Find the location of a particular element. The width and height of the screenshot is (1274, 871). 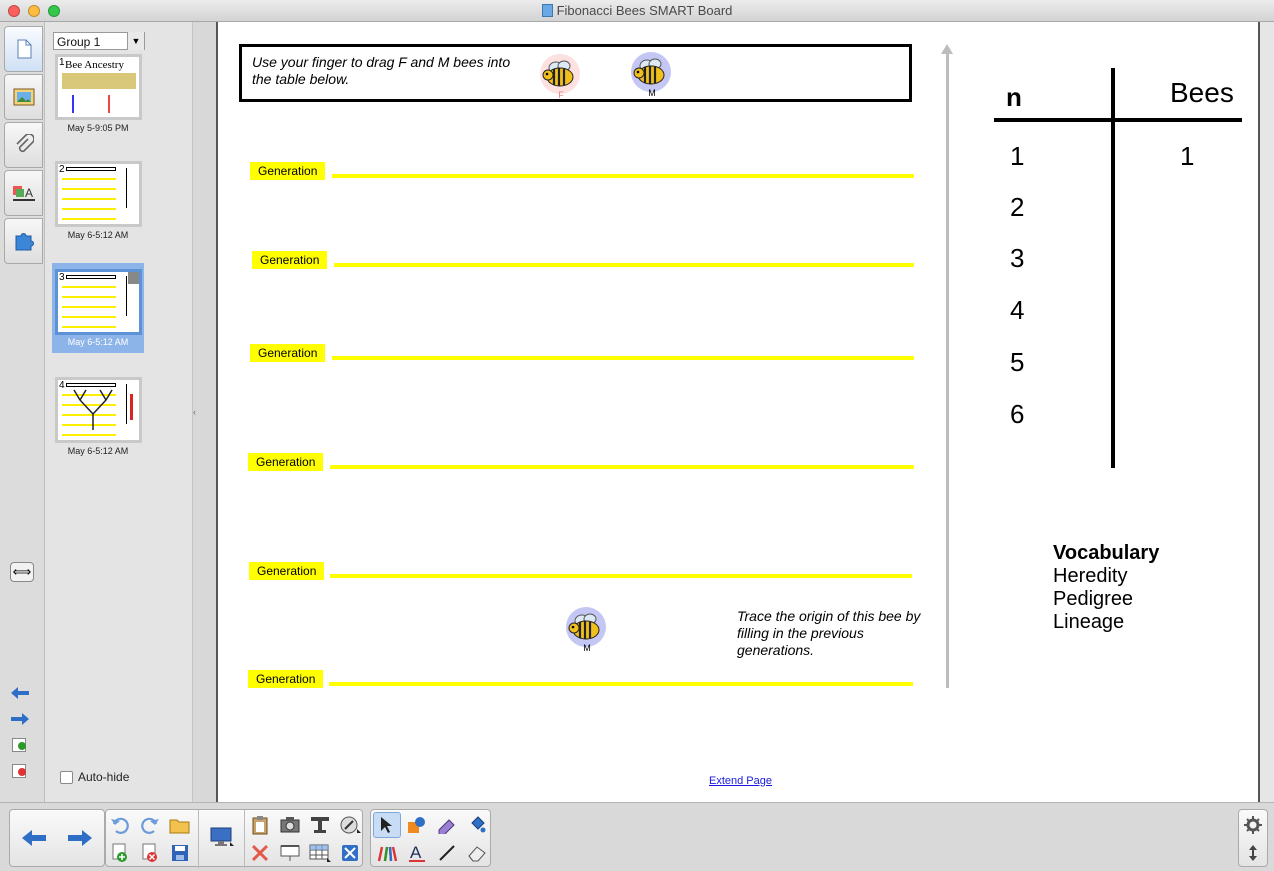

save-icon is located at coordinates (180, 853).